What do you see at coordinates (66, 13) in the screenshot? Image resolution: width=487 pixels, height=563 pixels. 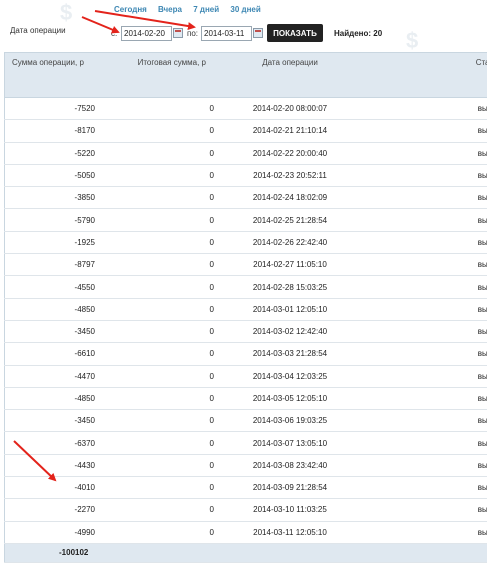 I see `dollar-watermark-icon: $` at bounding box center [66, 13].